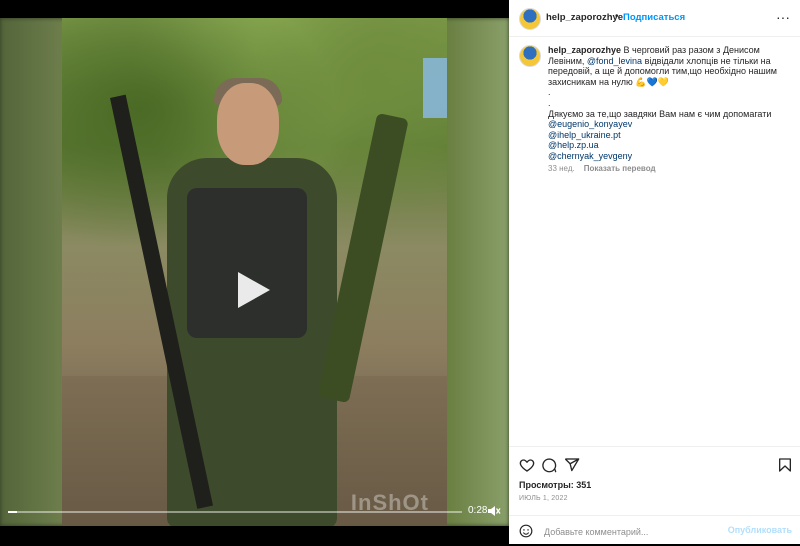  I want to click on caption-avatar, so click(530, 56).